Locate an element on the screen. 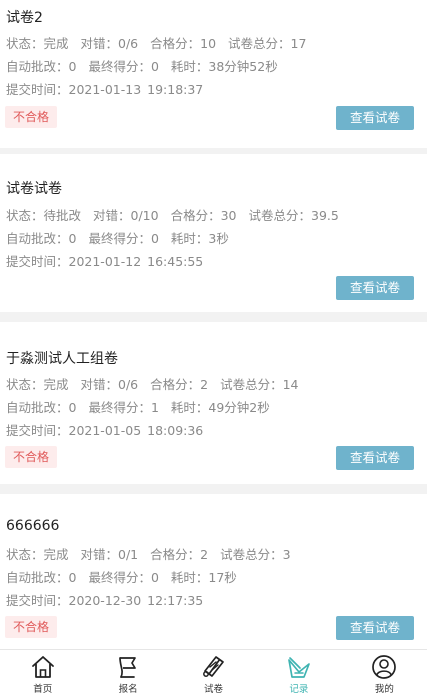 This screenshot has height=698, width=427. submit-time: 提交时间：2021-01-13 19:18:37 is located at coordinates (105, 89).